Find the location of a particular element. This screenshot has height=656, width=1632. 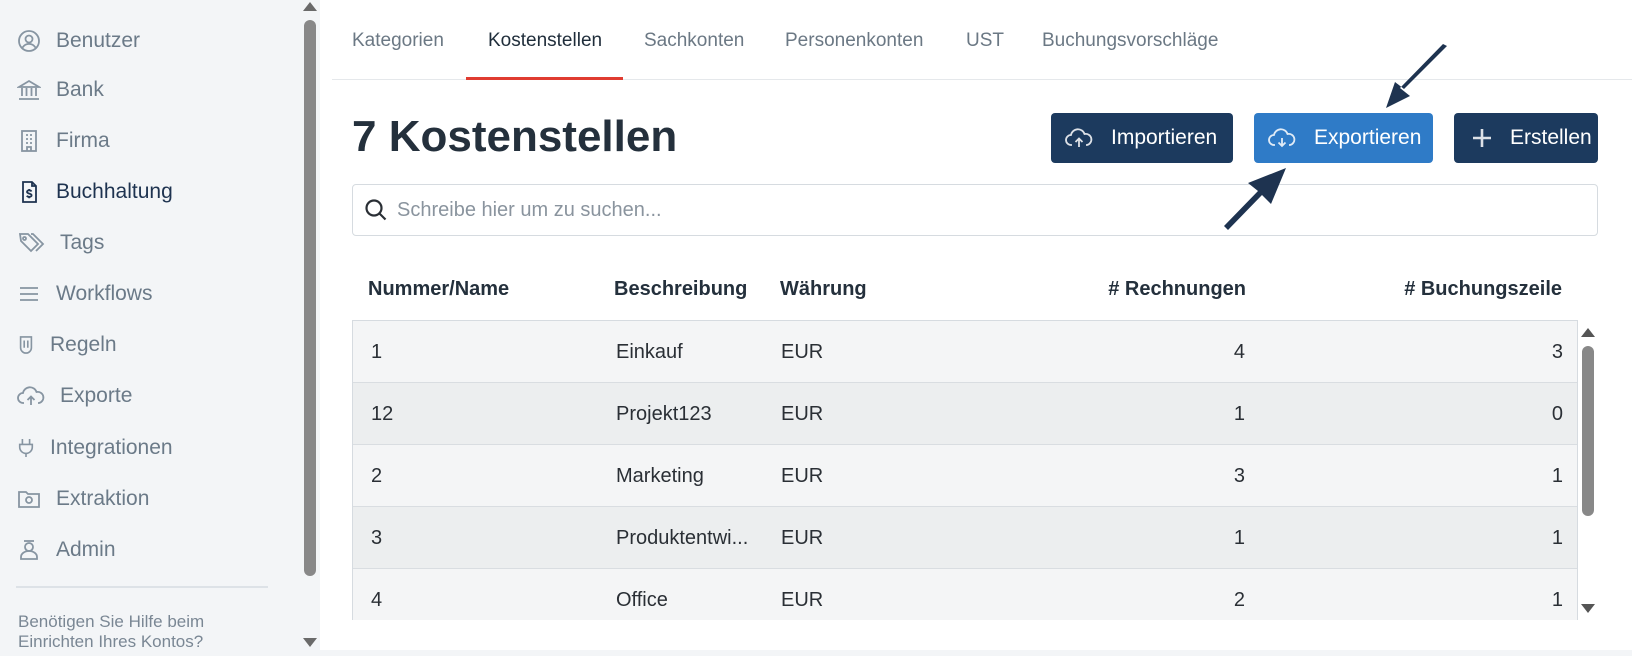

plus-icon is located at coordinates (1482, 138).